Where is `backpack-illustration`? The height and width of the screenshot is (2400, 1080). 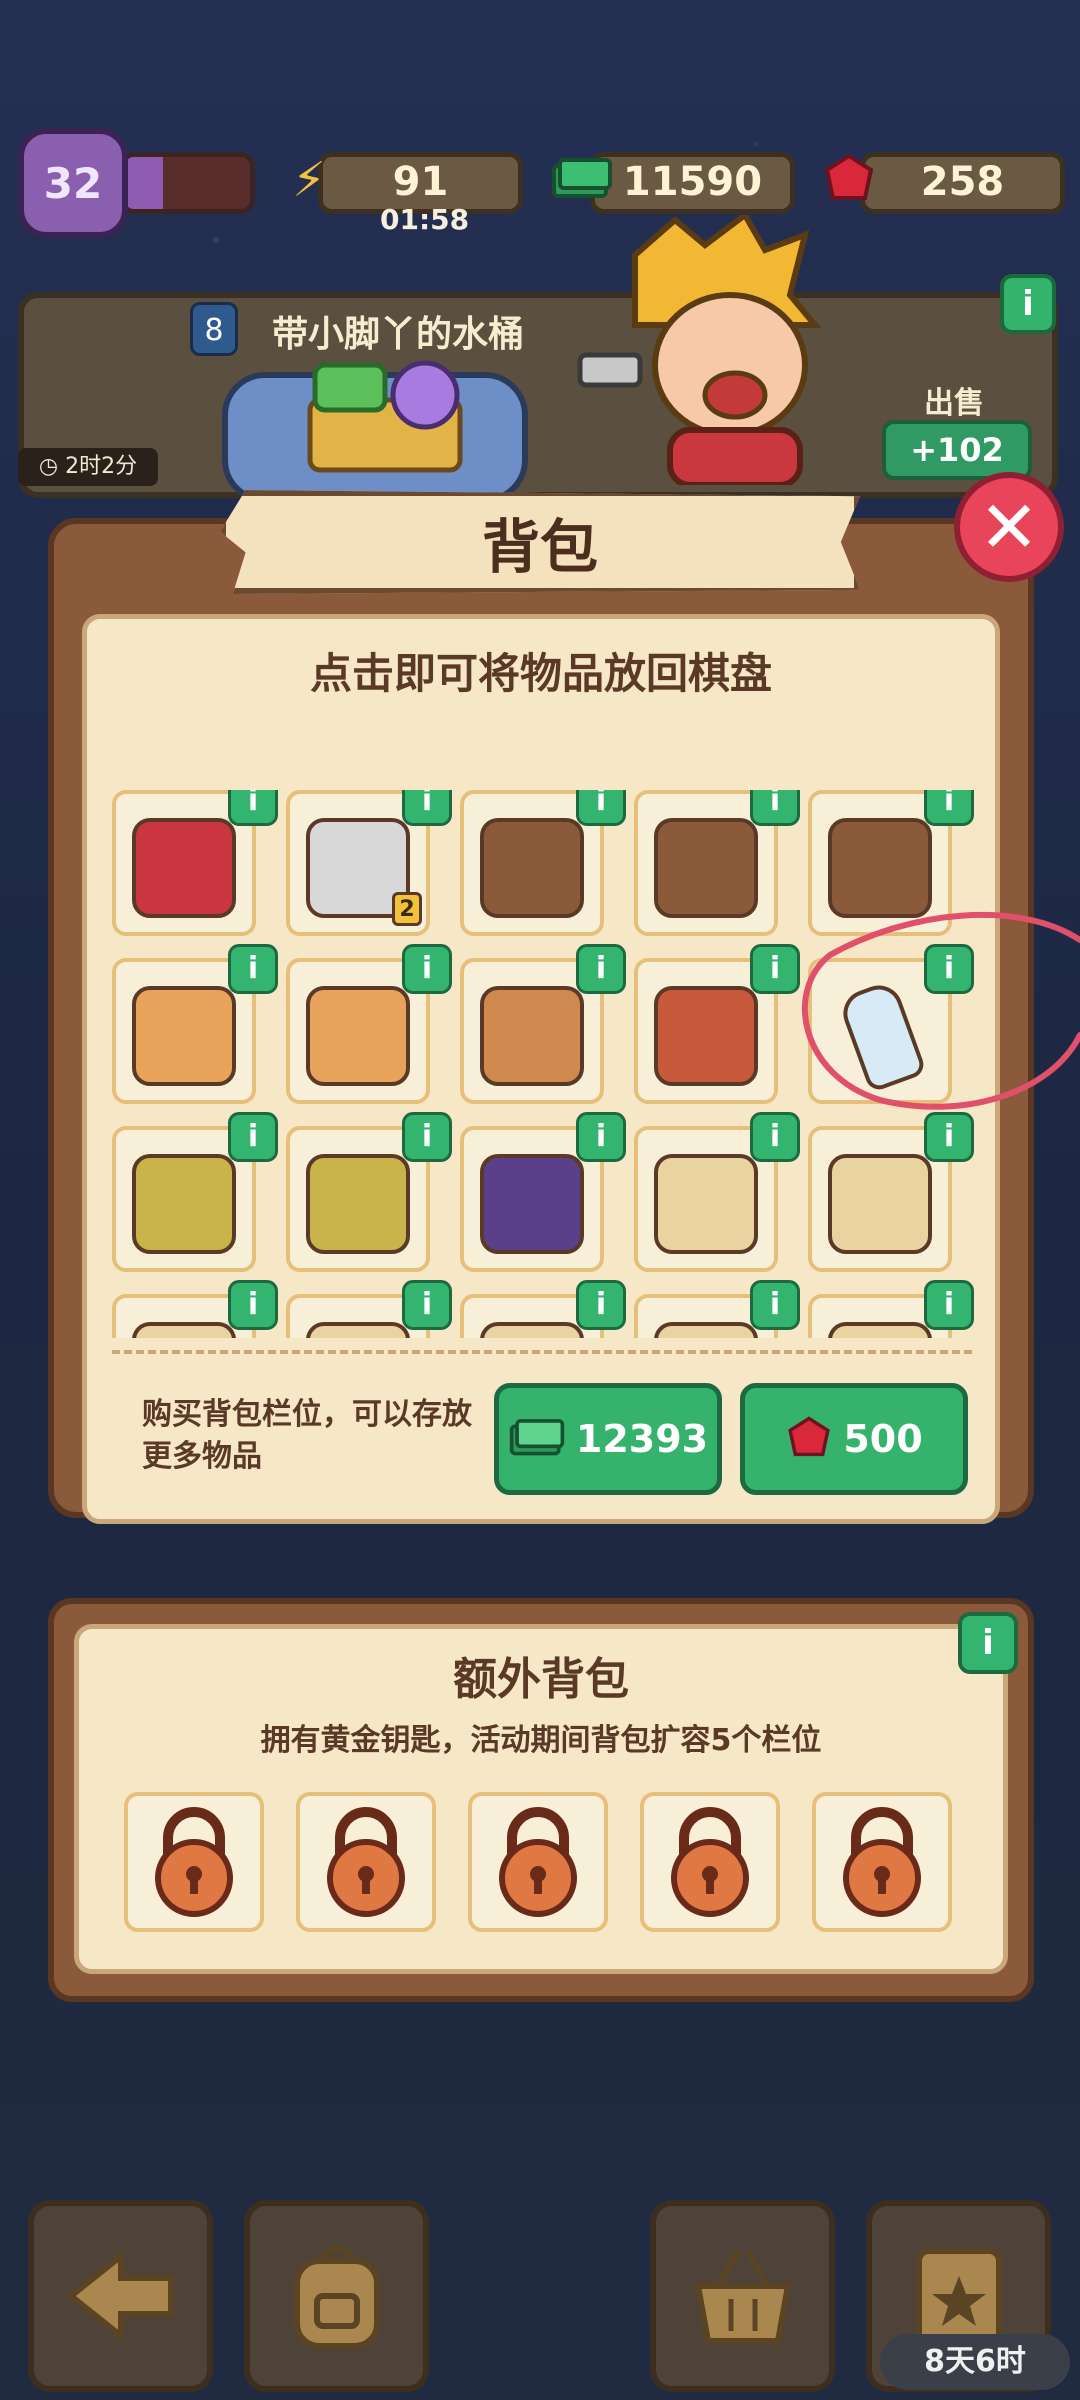
backpack-illustration is located at coordinates (375, 431).